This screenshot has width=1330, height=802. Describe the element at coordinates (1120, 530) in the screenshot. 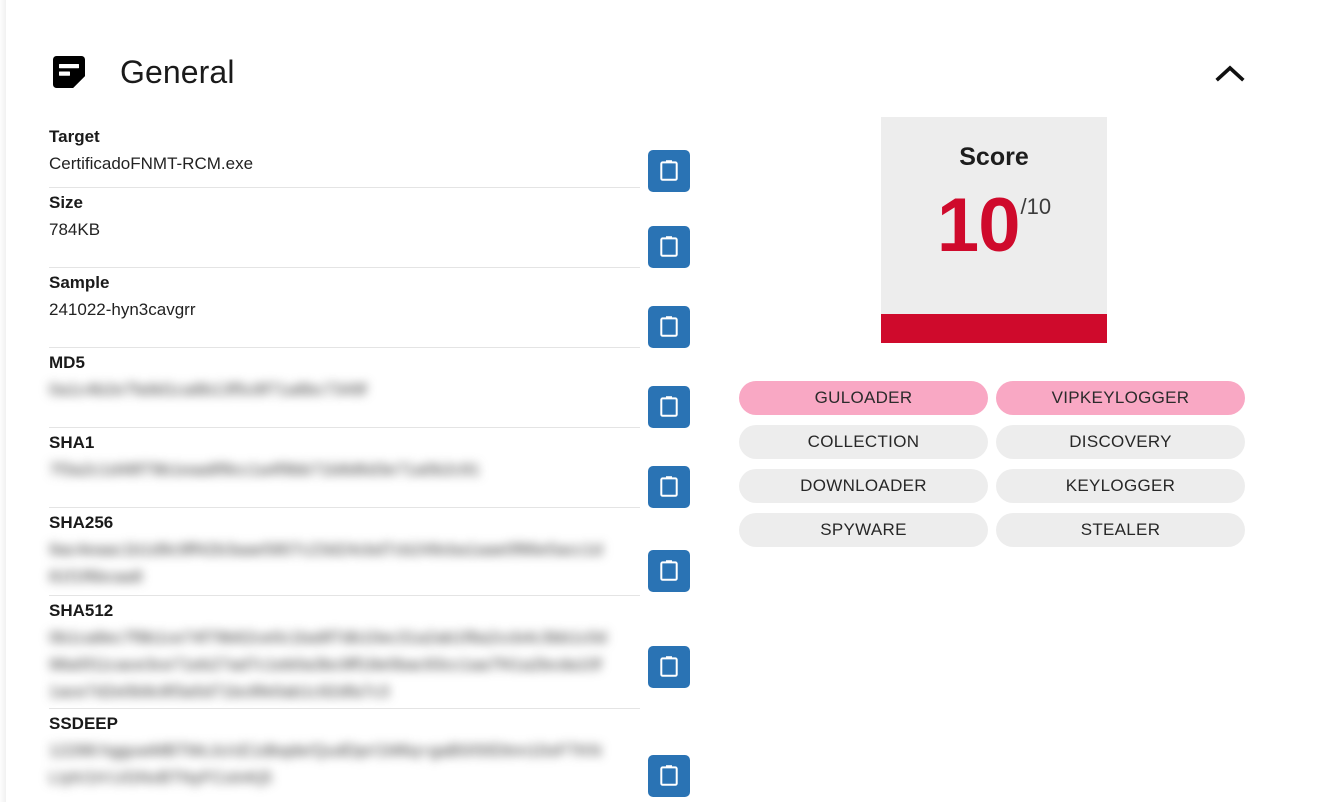

I see `tag-stealer: STEALER` at that location.